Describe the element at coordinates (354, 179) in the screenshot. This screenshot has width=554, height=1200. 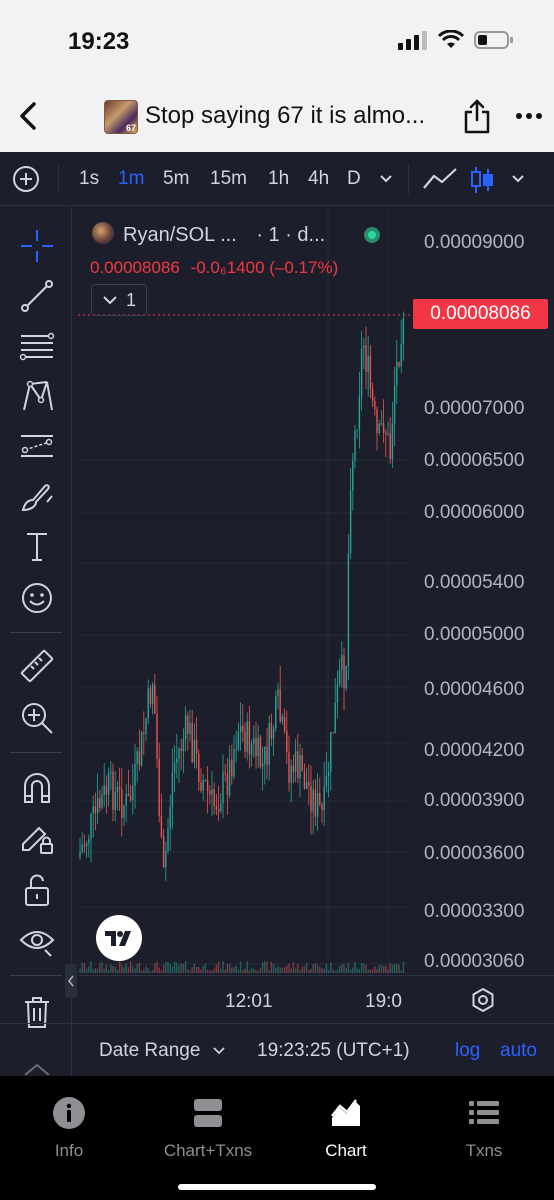
I see `timeframe-d: D` at that location.